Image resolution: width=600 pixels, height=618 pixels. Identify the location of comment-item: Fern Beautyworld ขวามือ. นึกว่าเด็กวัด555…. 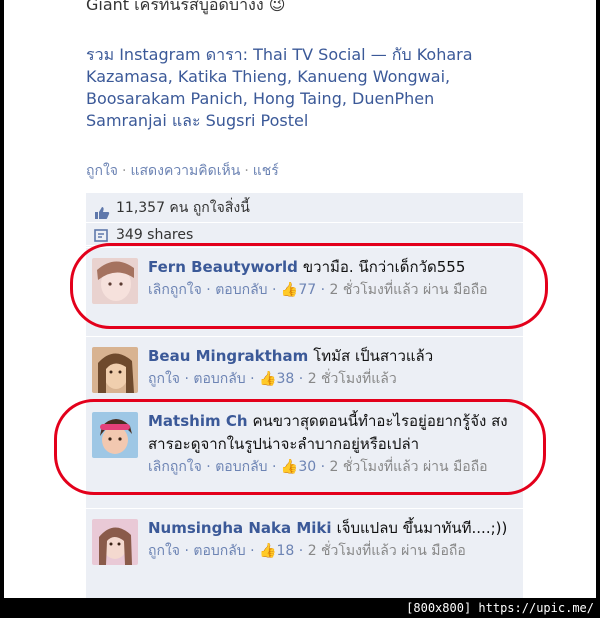
(304, 291).